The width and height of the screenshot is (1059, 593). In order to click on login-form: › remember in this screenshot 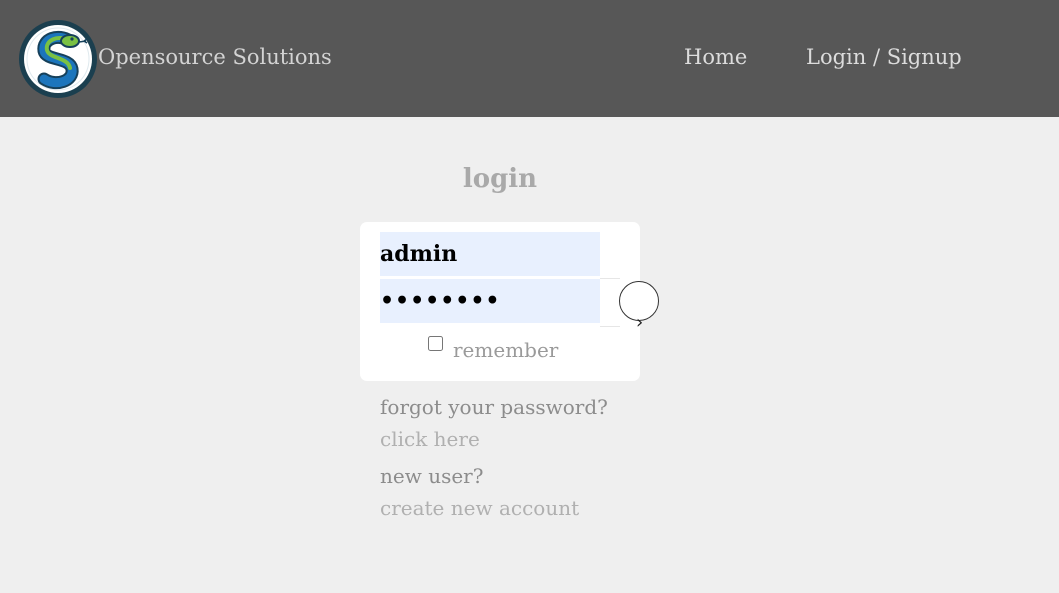, I will do `click(509, 301)`.